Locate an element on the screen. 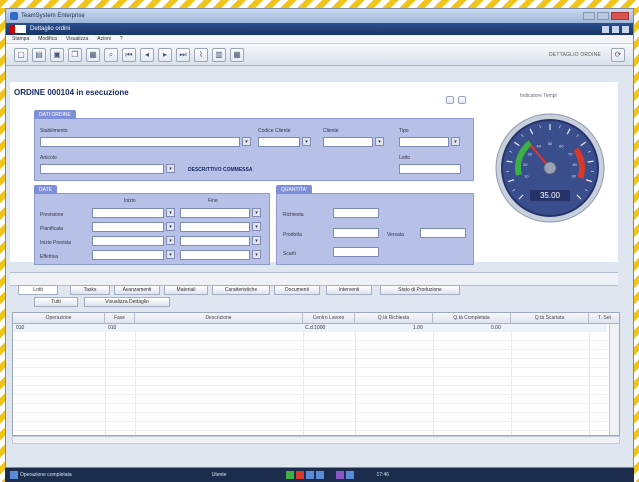 This screenshot has width=639, height=482. refresh-icon: ⟳ is located at coordinates (618, 54).